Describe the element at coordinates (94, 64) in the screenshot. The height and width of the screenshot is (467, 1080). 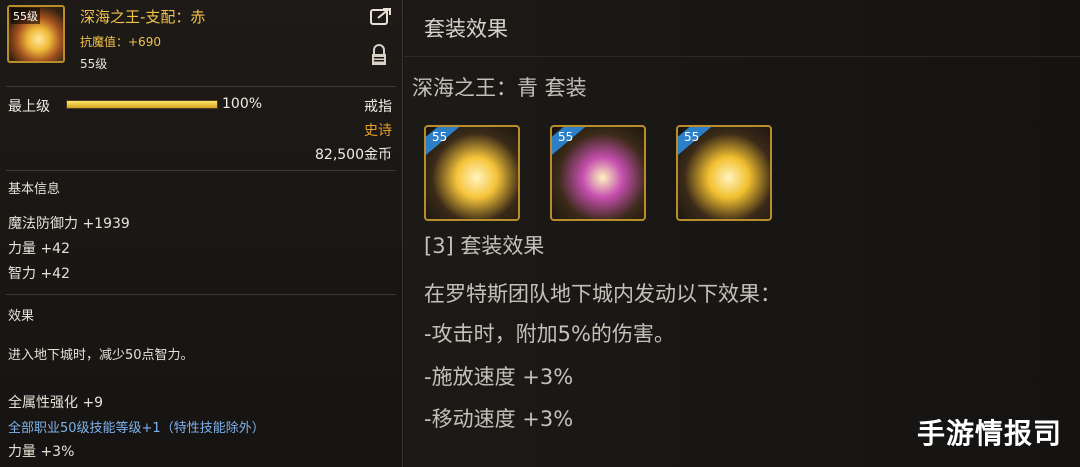
I see `item-level: 55级` at that location.